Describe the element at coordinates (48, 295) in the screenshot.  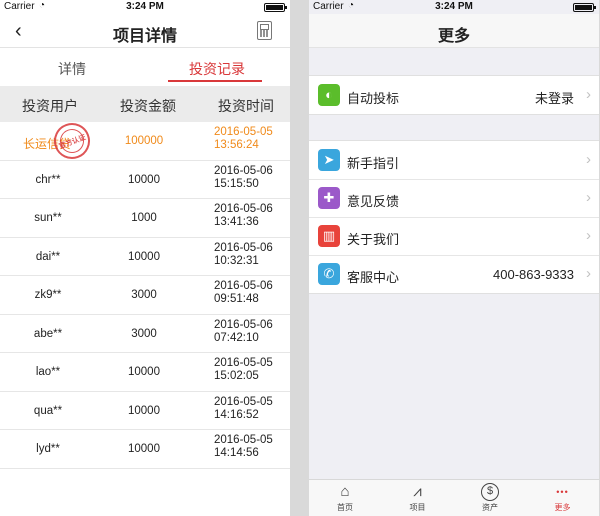
I see `investor-name: zk9**` at that location.